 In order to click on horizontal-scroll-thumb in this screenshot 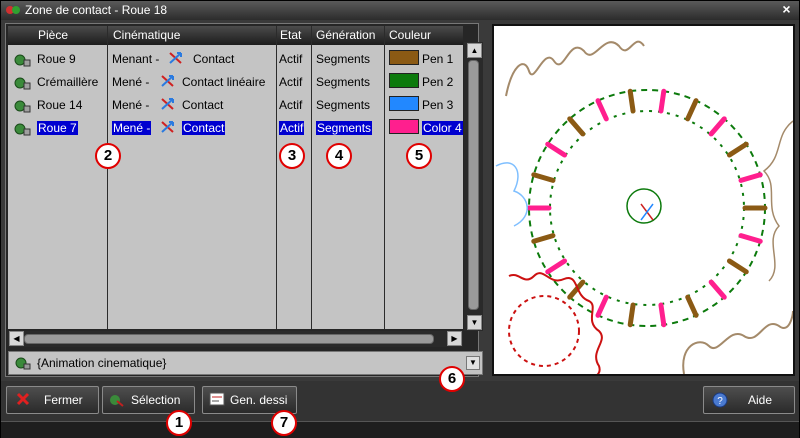, I will do `click(229, 339)`.